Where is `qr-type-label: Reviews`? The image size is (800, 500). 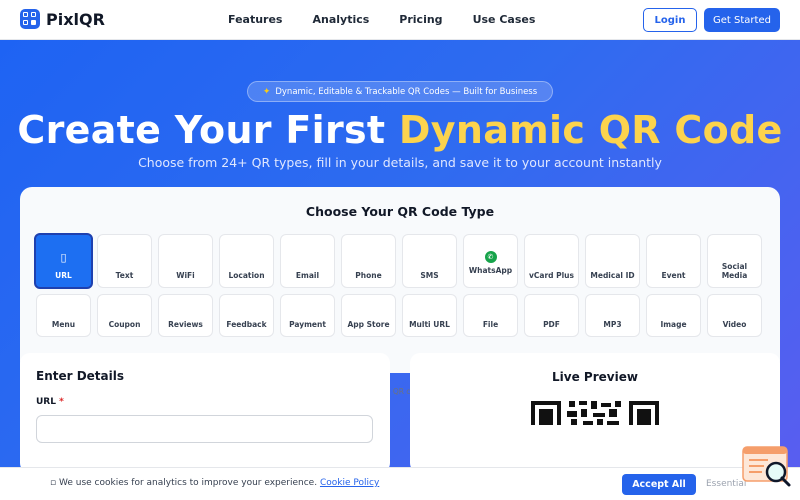 qr-type-label: Reviews is located at coordinates (185, 324).